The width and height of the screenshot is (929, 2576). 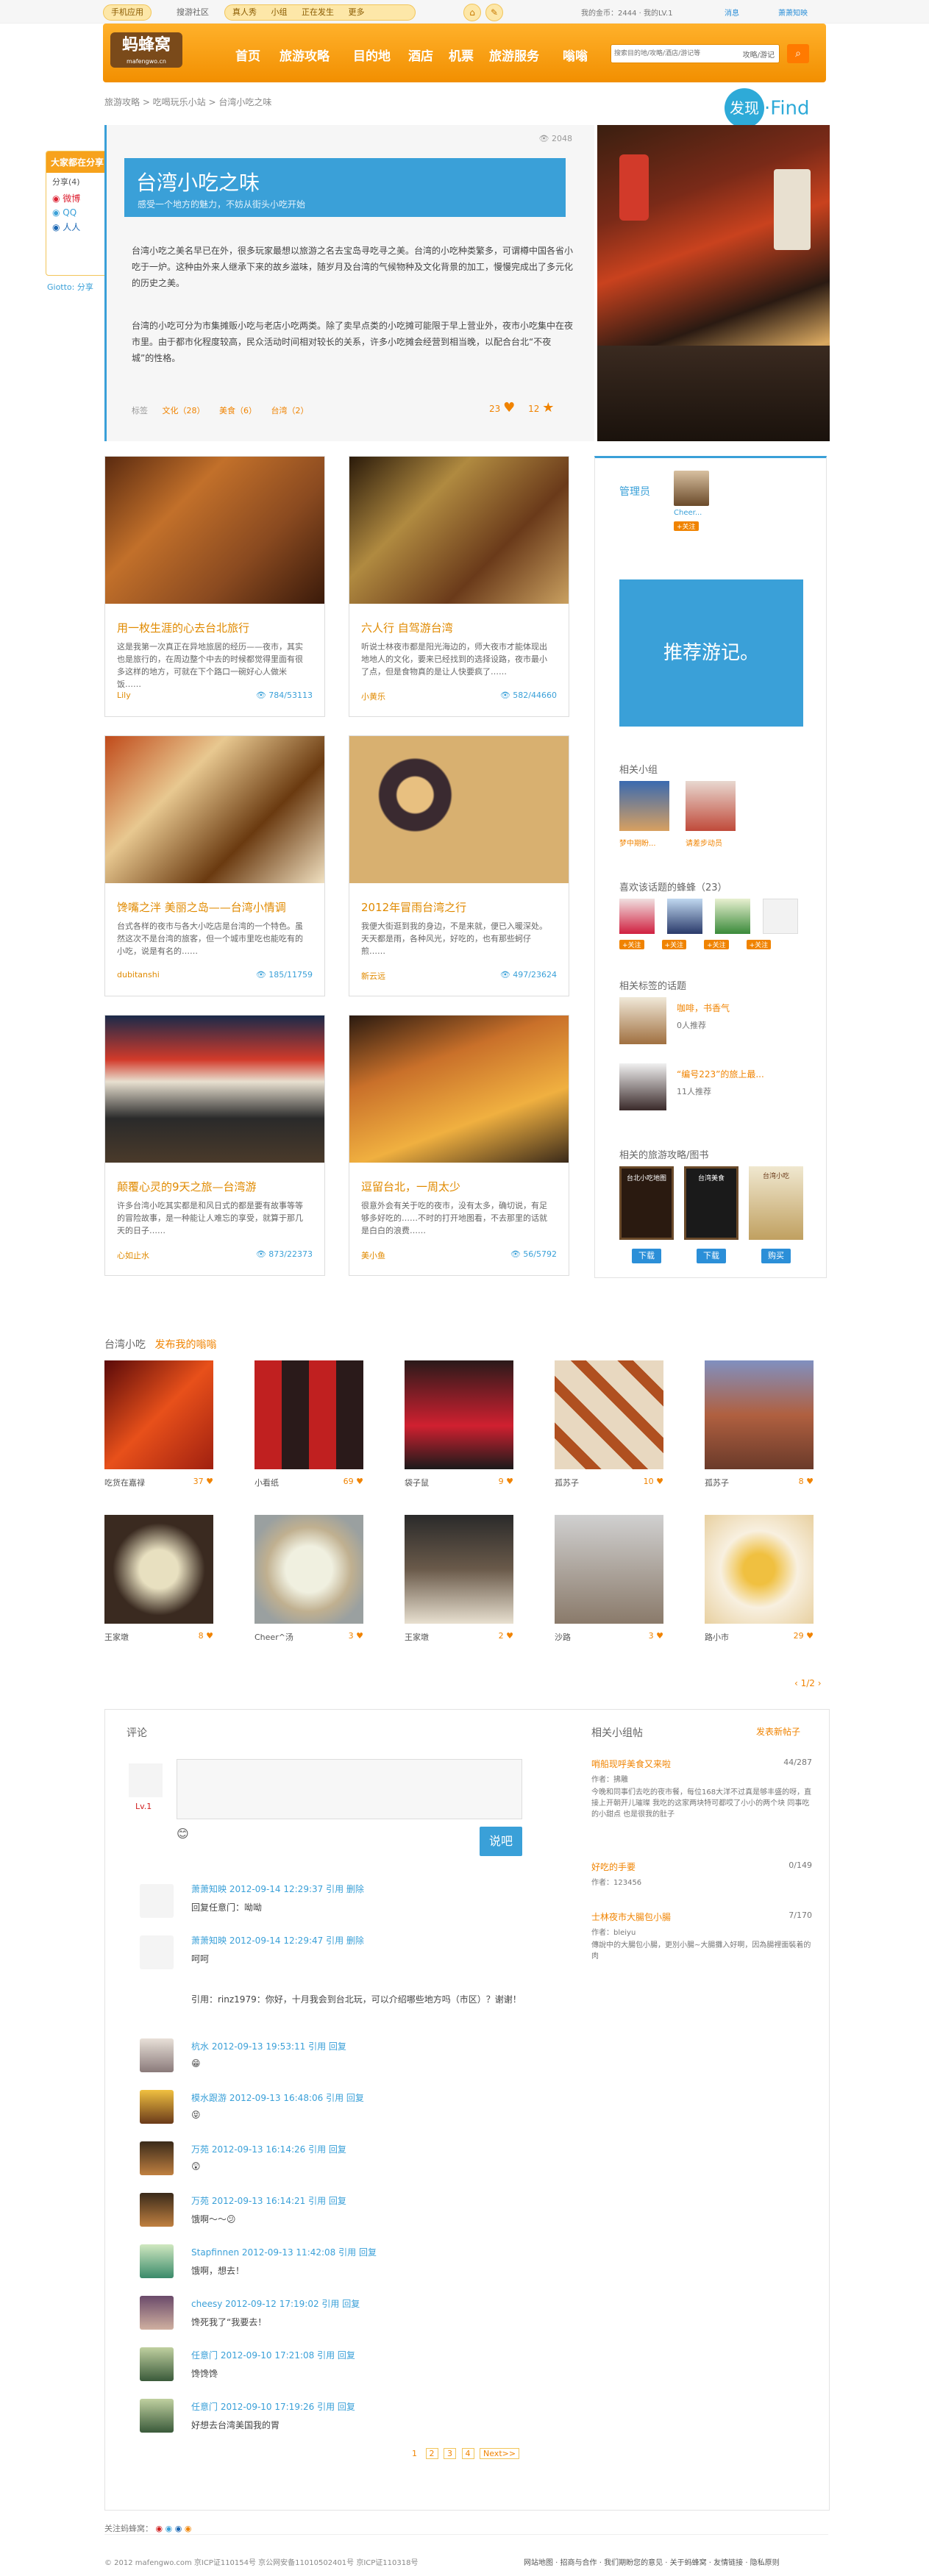 What do you see at coordinates (373, 696) in the screenshot?
I see `card-author: 小黄乐` at bounding box center [373, 696].